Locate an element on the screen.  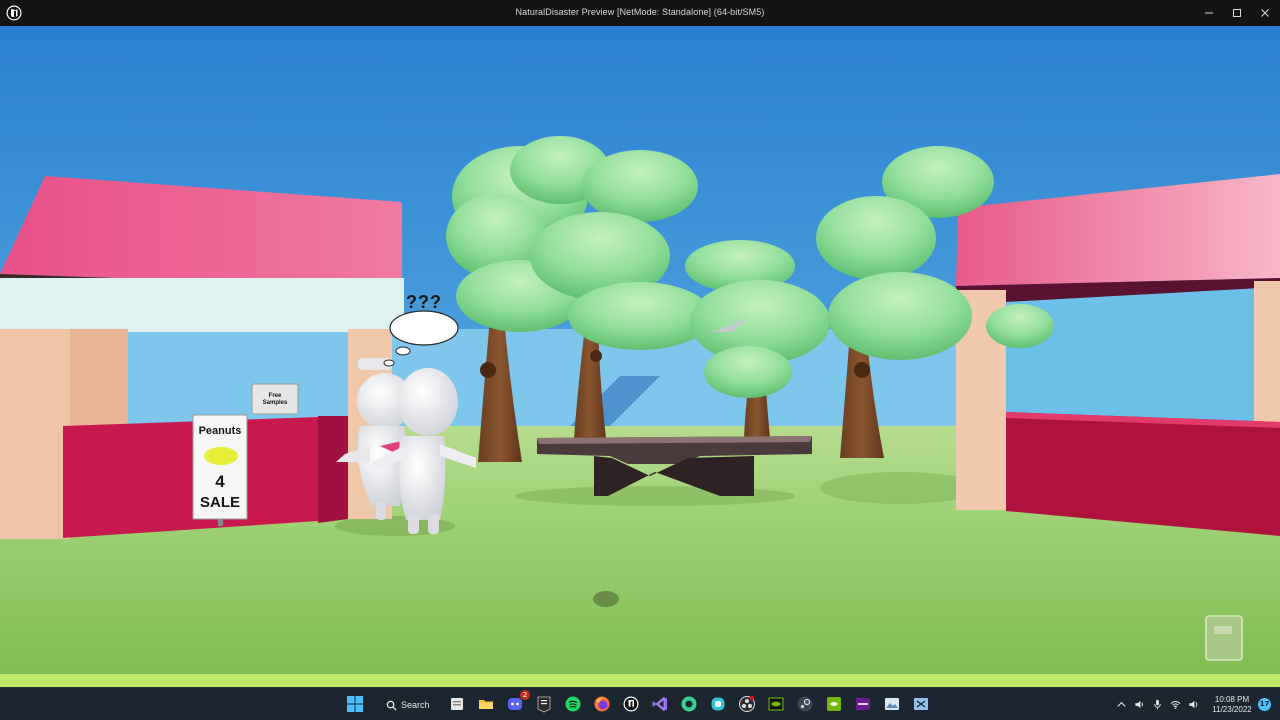
taskbar-app-photos is located at coordinates (892, 704).